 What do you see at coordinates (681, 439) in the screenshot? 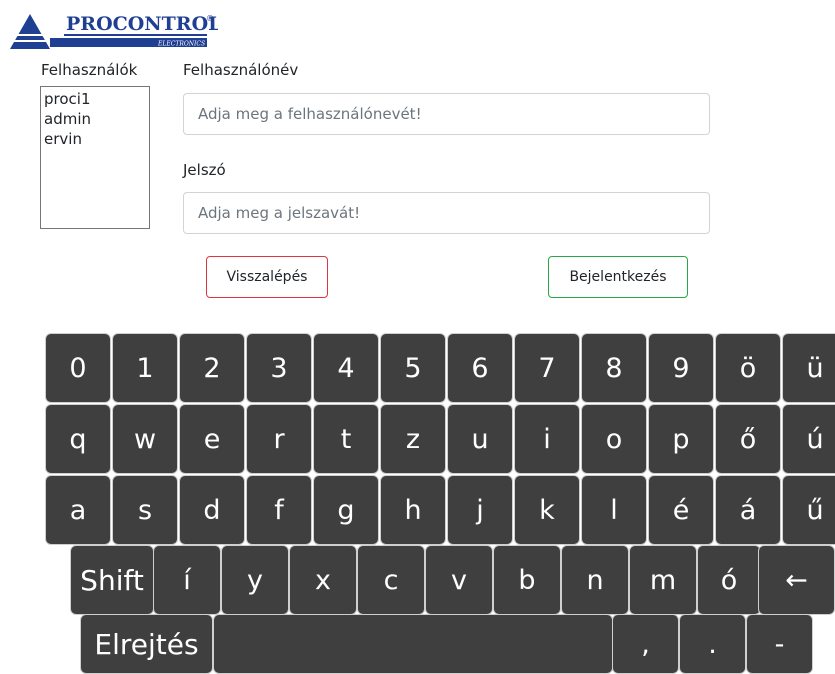
I see `key: p` at bounding box center [681, 439].